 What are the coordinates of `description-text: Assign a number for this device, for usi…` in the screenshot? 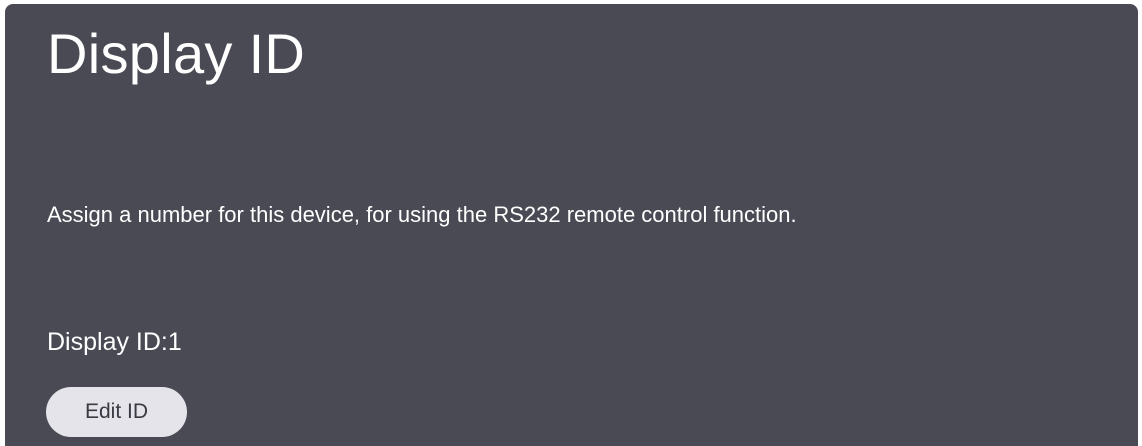 It's located at (422, 214).